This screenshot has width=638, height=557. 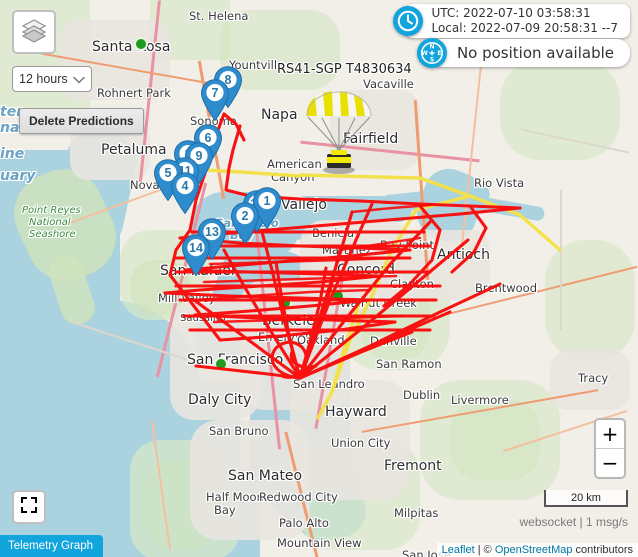 What do you see at coordinates (408, 21) in the screenshot?
I see `clock-icon` at bounding box center [408, 21].